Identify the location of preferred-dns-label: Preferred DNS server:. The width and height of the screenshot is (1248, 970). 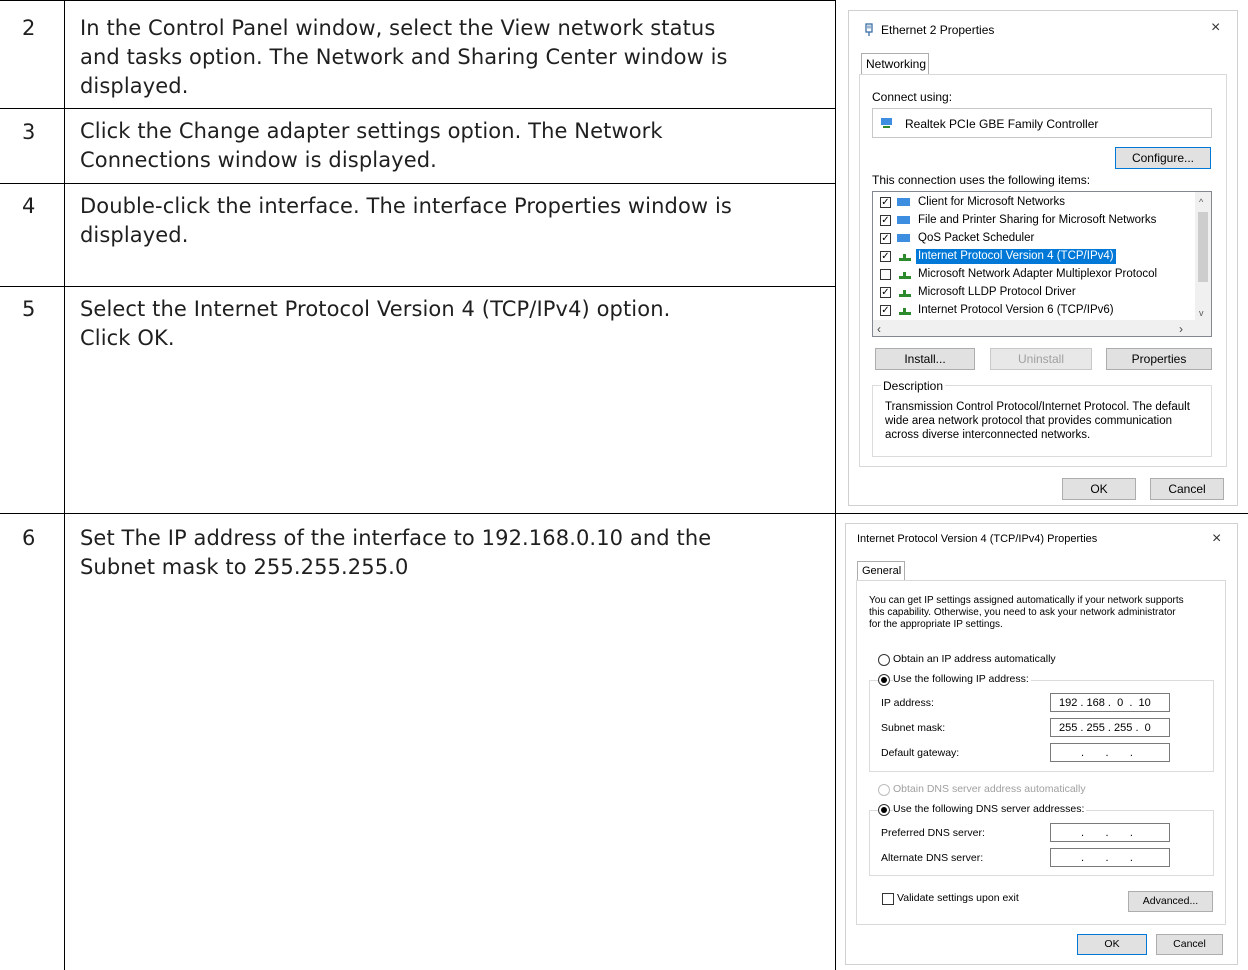
(933, 833).